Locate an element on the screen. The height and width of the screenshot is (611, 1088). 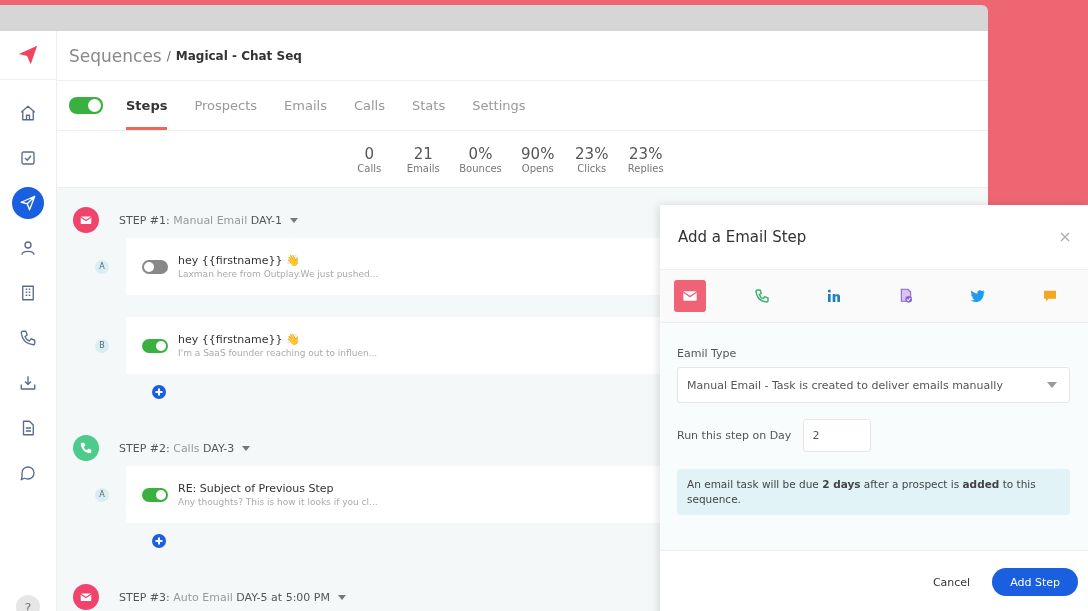
variant-label: B is located at coordinates (102, 345).